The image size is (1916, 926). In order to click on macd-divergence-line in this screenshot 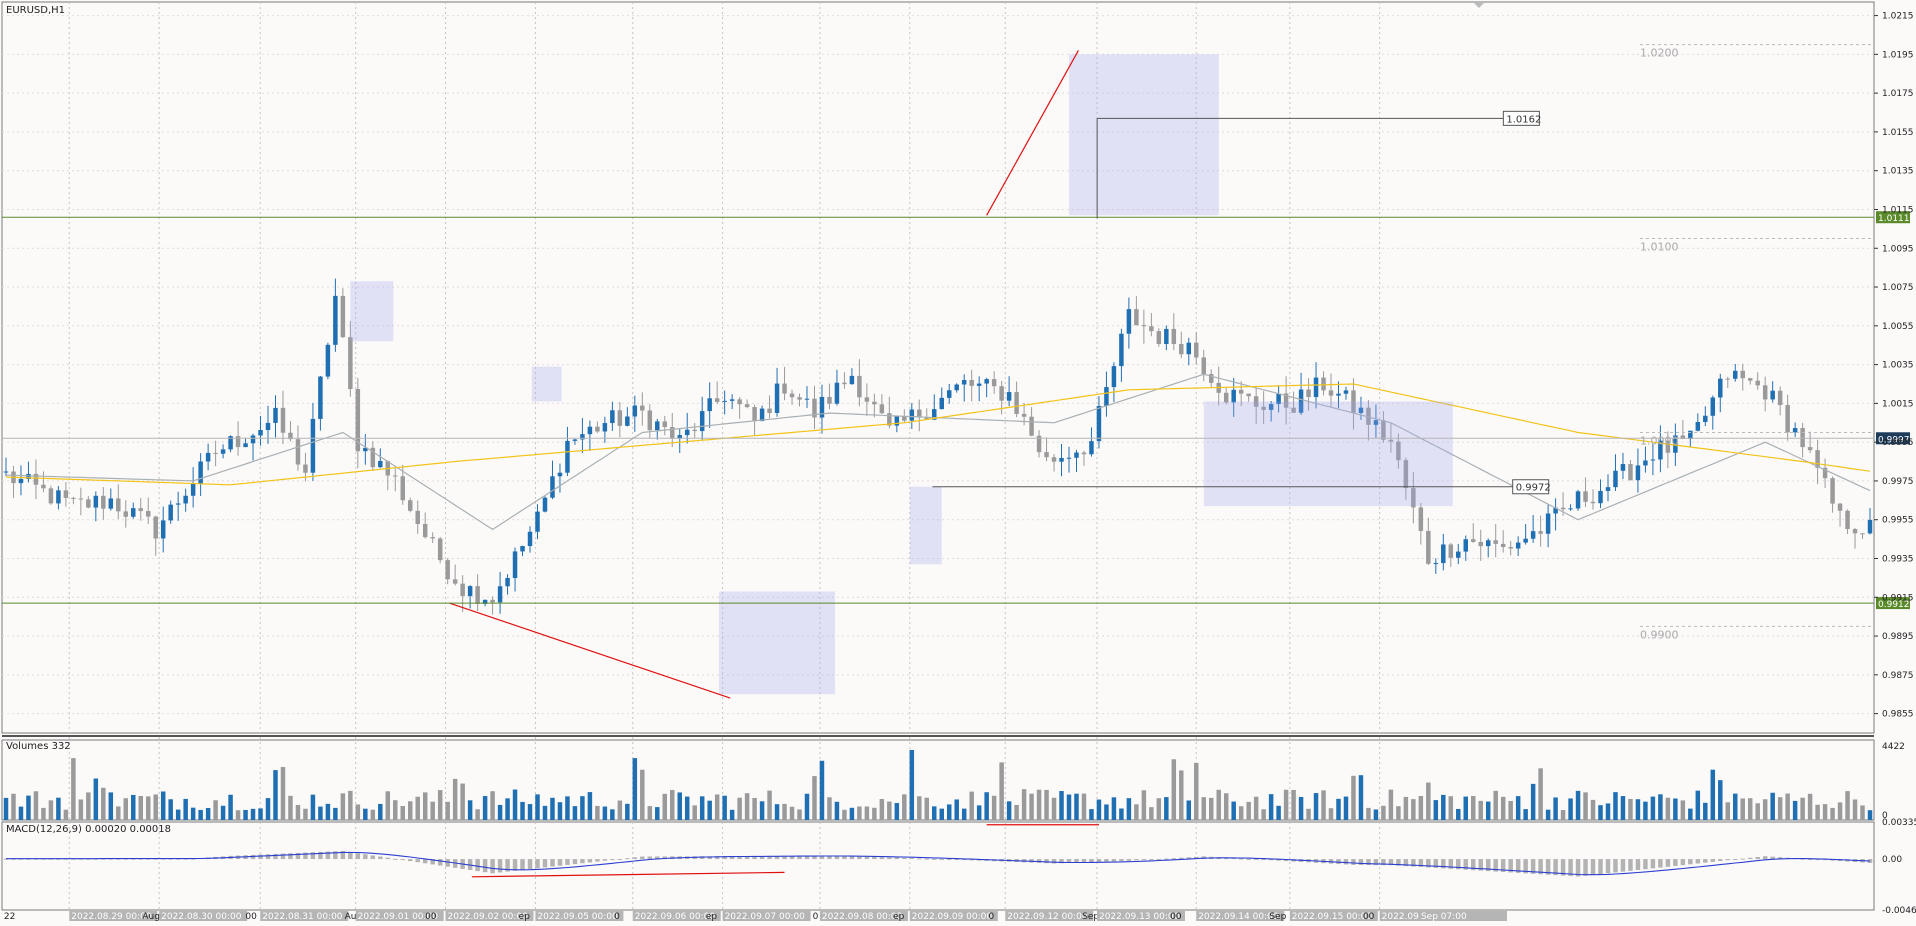, I will do `click(628, 874)`.